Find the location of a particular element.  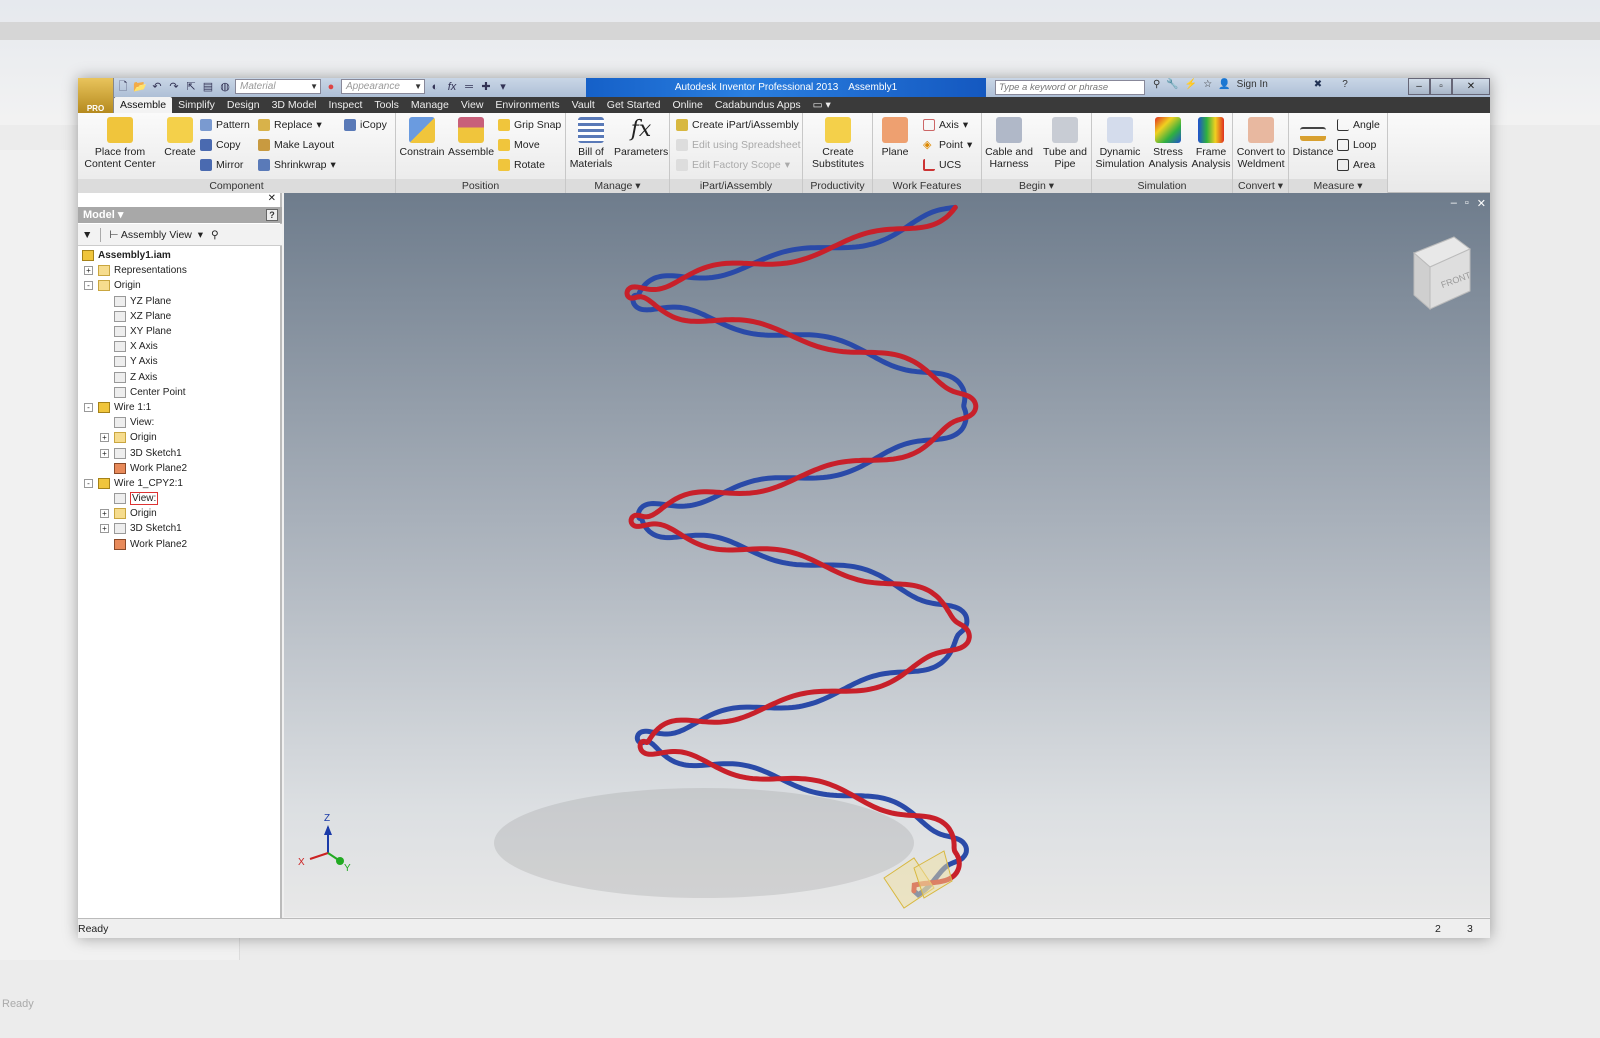

edit-spreadsheet-button: Edit using Spreadsheet is located at coordinates (738, 145).